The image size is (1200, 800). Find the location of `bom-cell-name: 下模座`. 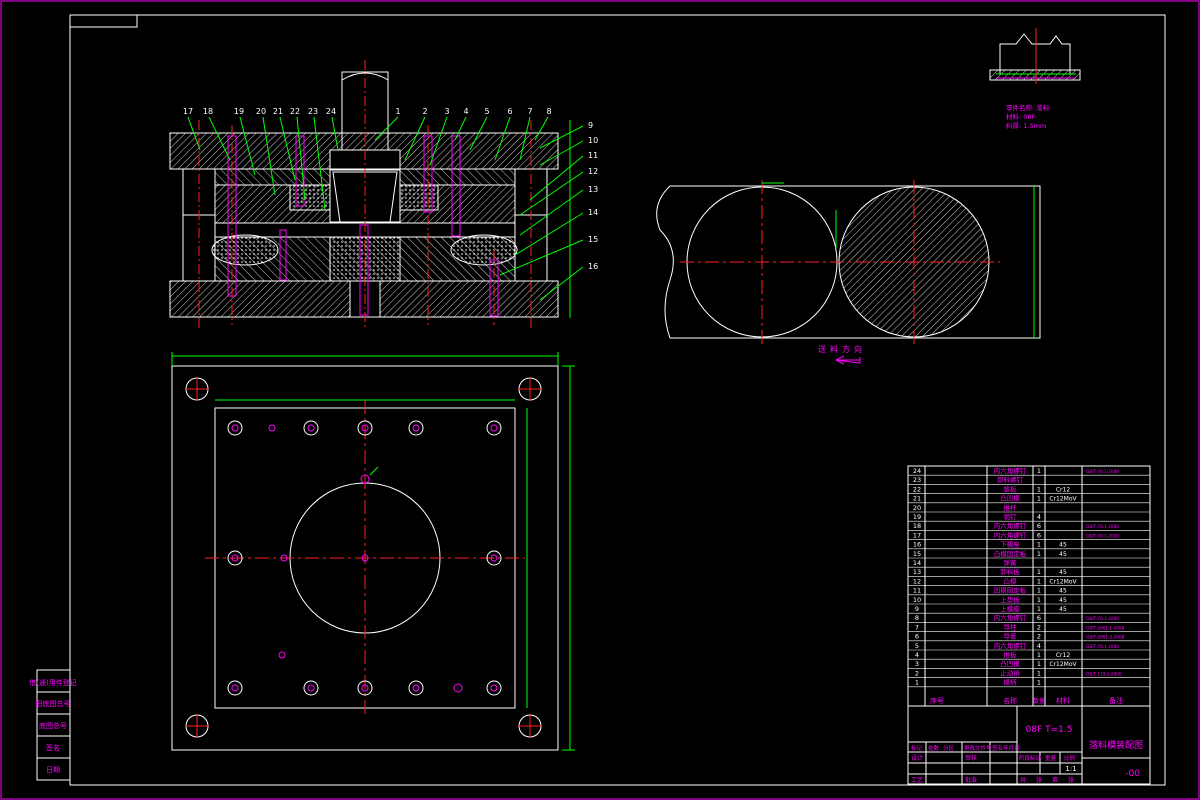

bom-cell-name: 下模座 is located at coordinates (1010, 544).